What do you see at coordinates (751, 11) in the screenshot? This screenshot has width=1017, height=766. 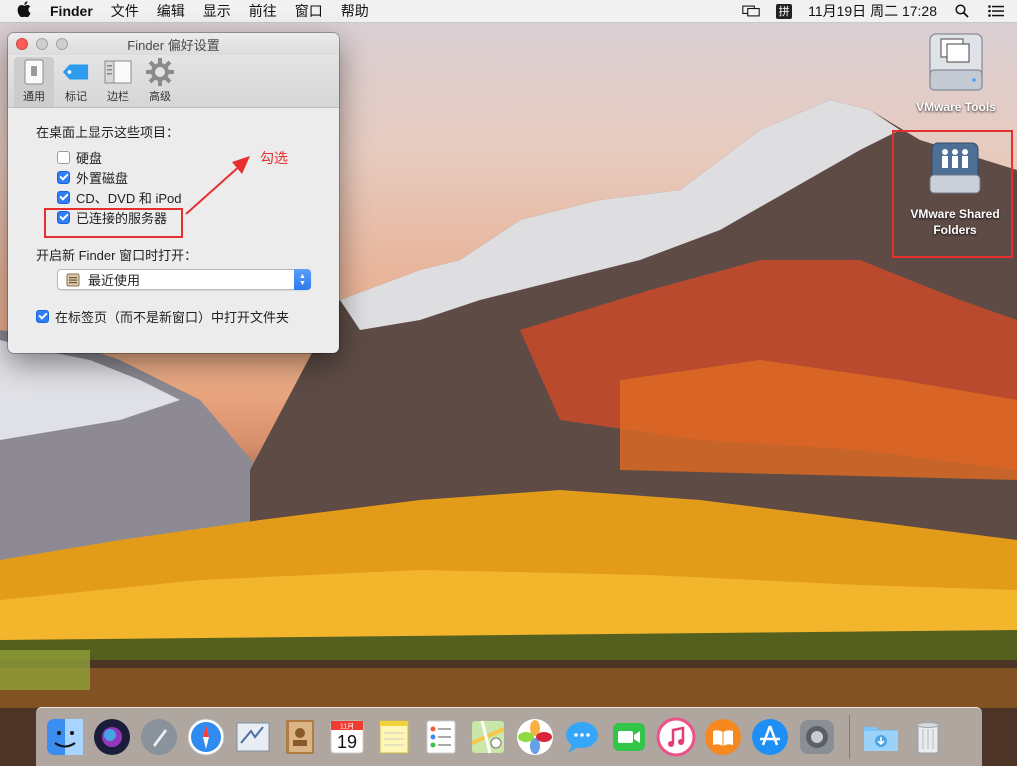 I see `display-mirror-icon` at bounding box center [751, 11].